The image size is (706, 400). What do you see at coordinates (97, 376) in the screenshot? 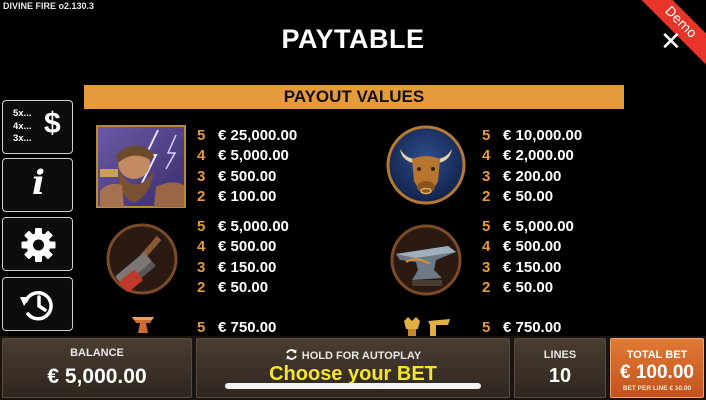
I see `balance-value: € 5,000.00` at bounding box center [97, 376].